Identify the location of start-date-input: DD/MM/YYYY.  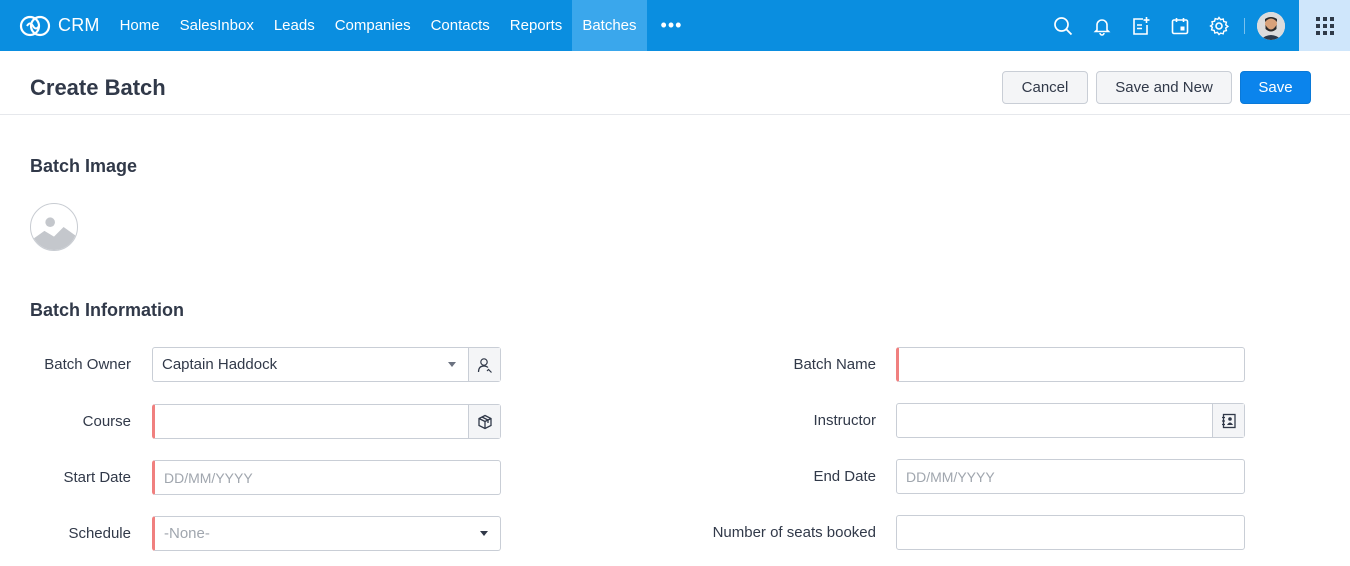
(326, 477).